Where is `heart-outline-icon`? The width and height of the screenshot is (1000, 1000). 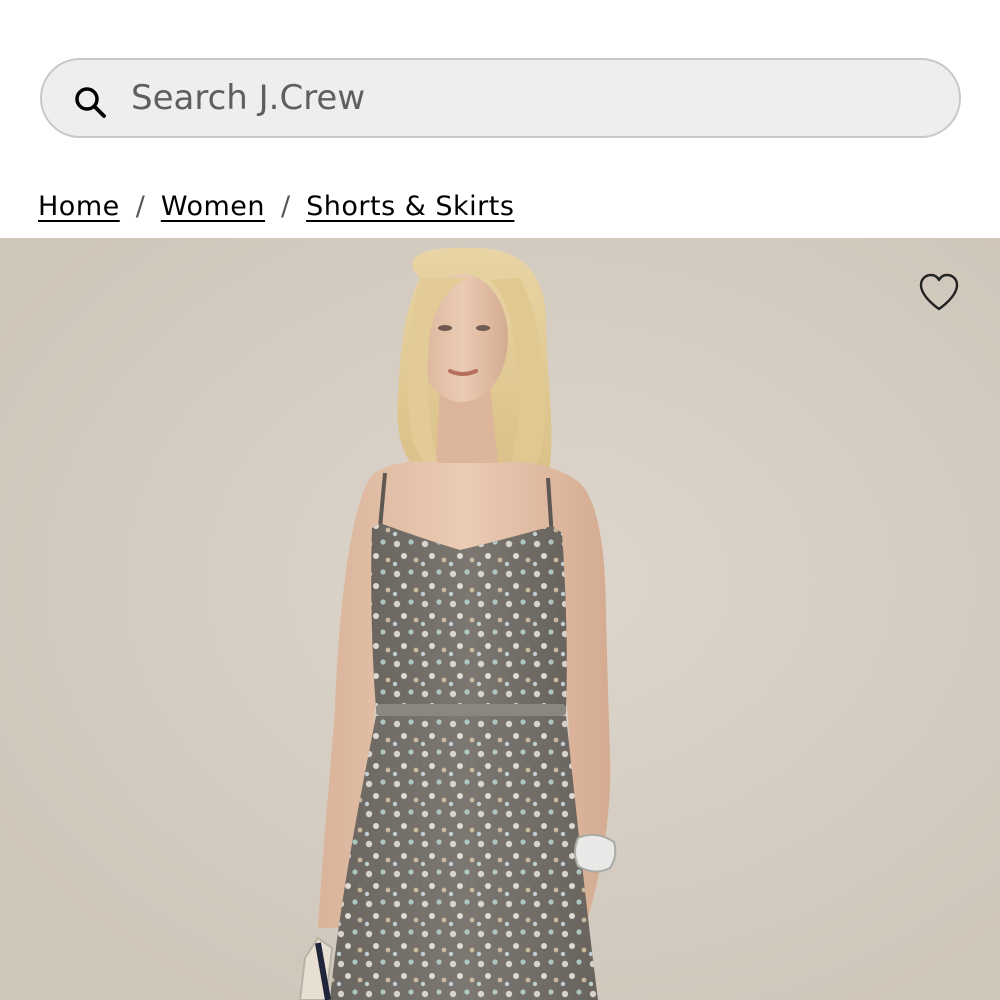 heart-outline-icon is located at coordinates (939, 293).